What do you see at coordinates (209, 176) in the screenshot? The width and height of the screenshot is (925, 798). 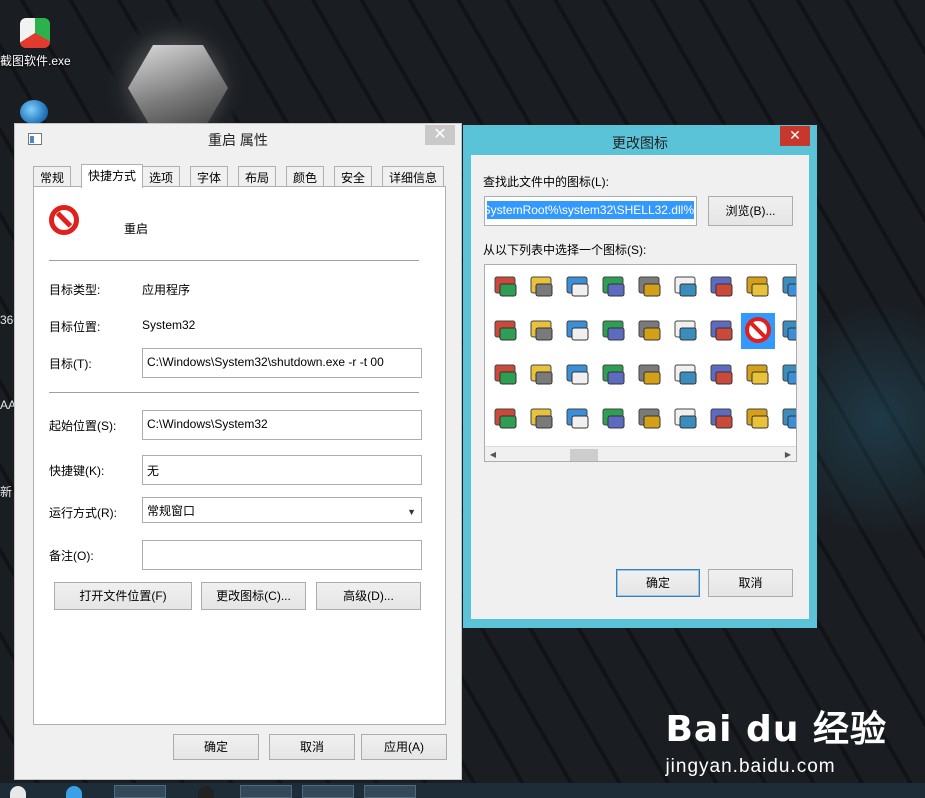 I see `tab-font: 字体` at bounding box center [209, 176].